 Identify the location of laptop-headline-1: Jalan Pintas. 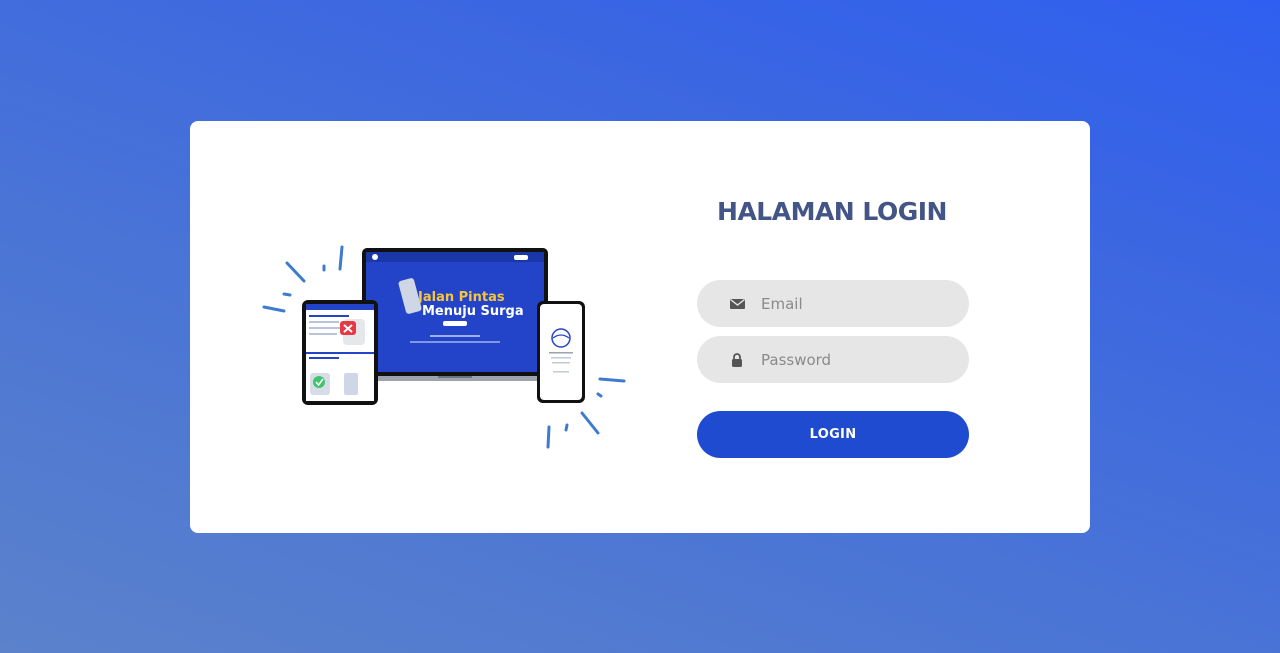
(461, 297).